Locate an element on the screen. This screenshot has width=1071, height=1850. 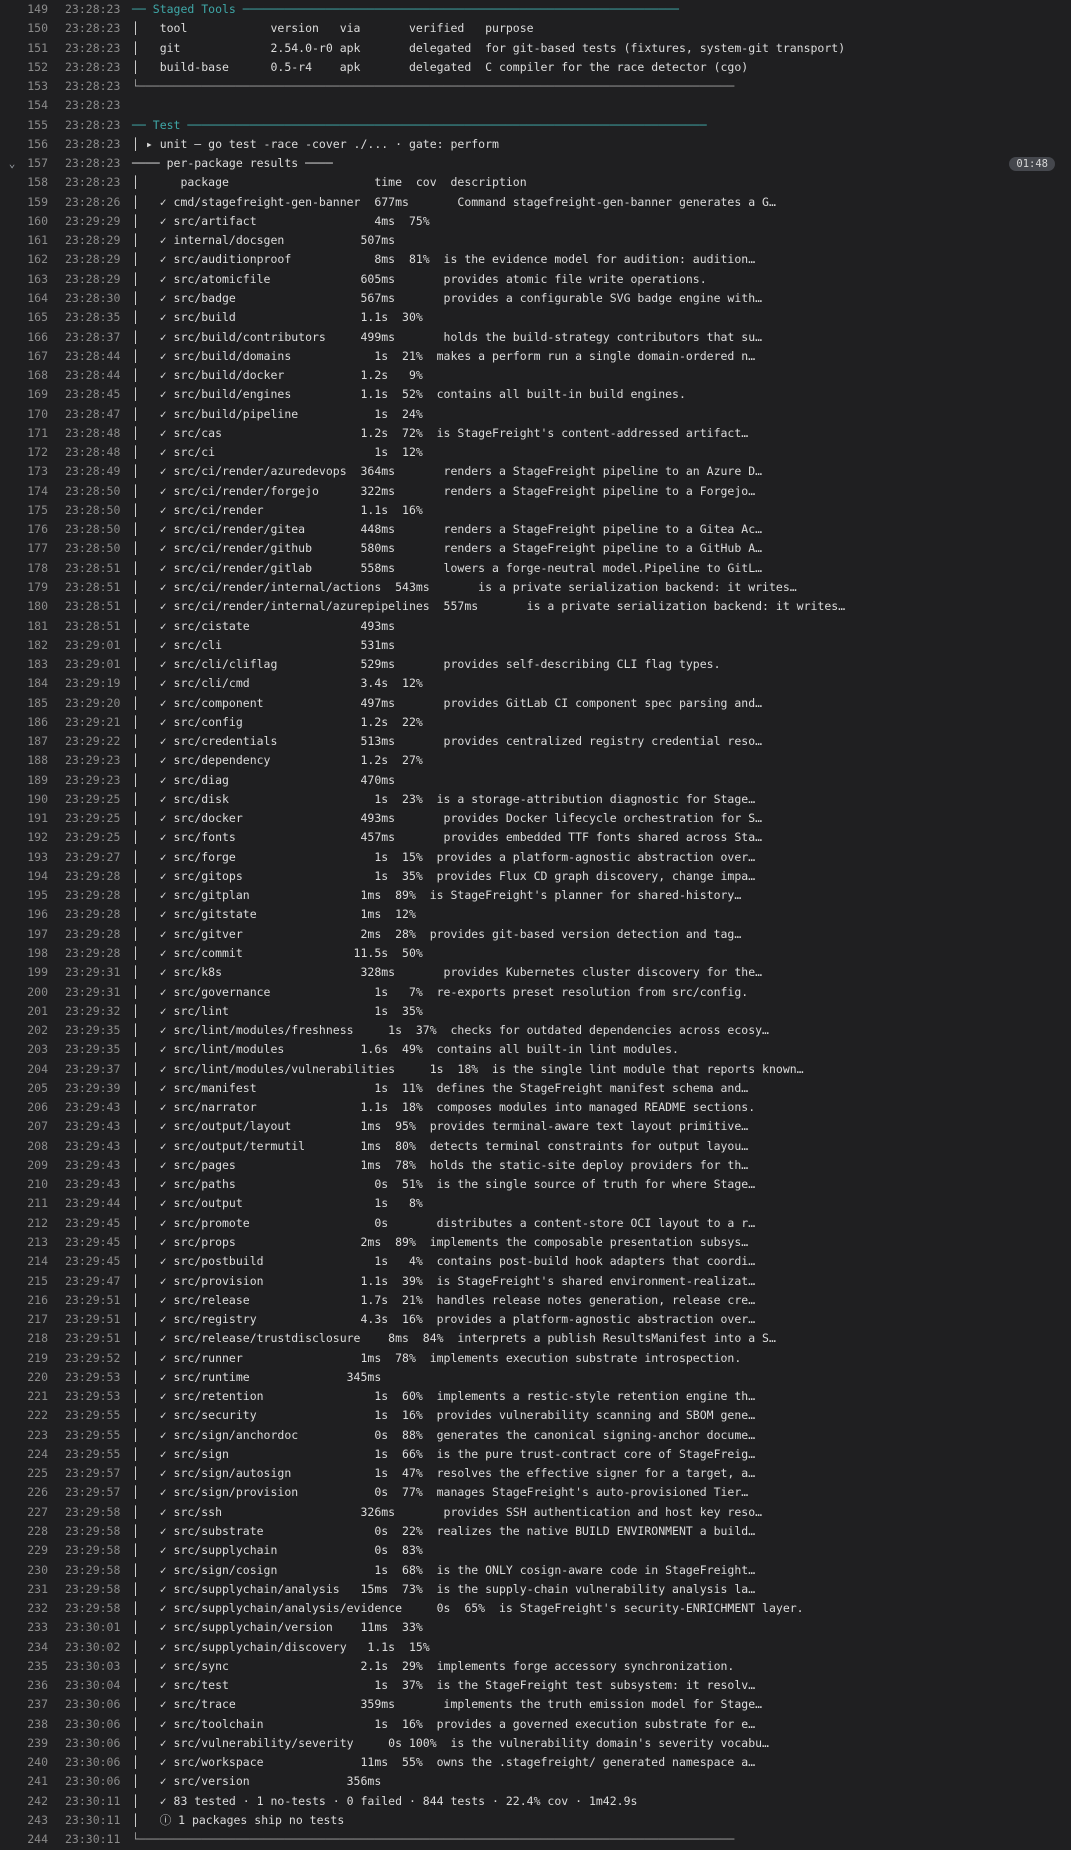
line-number: 239 is located at coordinates (31, 1743).